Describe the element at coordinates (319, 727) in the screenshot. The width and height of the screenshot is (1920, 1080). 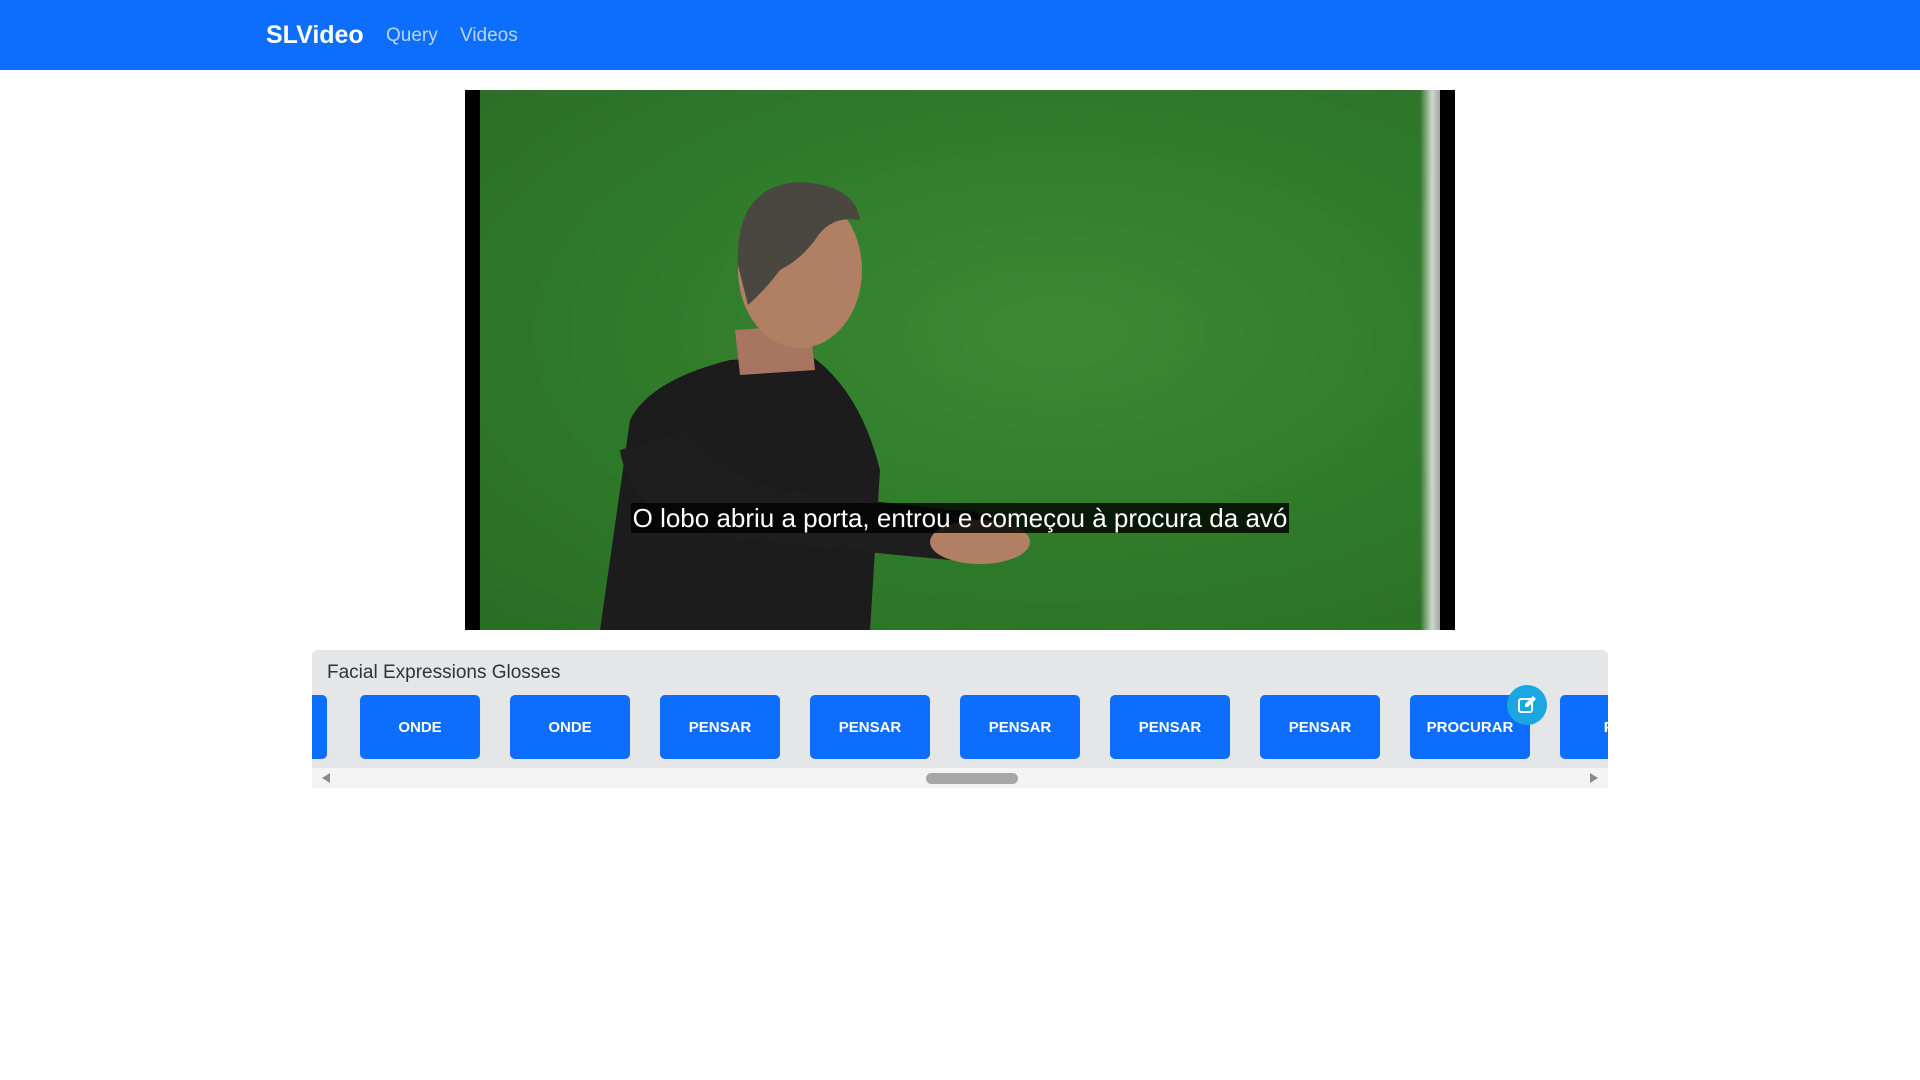
I see `gloss-button` at that location.